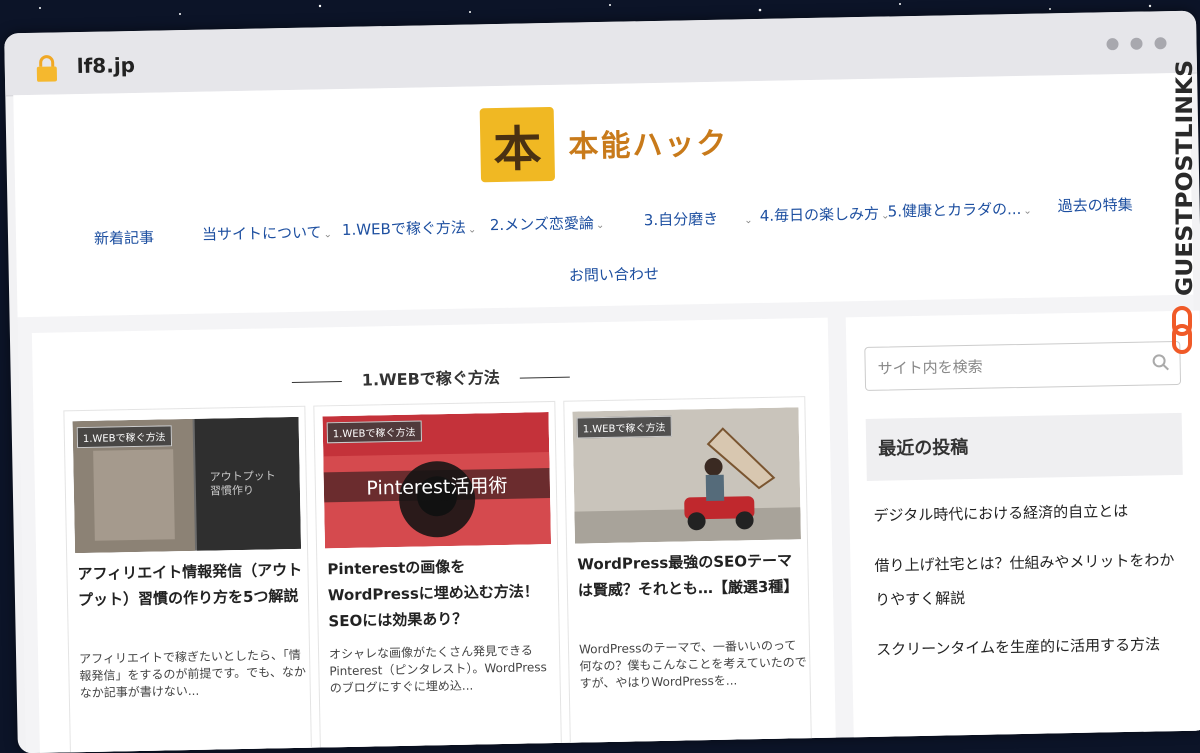  I want to click on nav-item-label: 3.自分磨き, so click(681, 219).